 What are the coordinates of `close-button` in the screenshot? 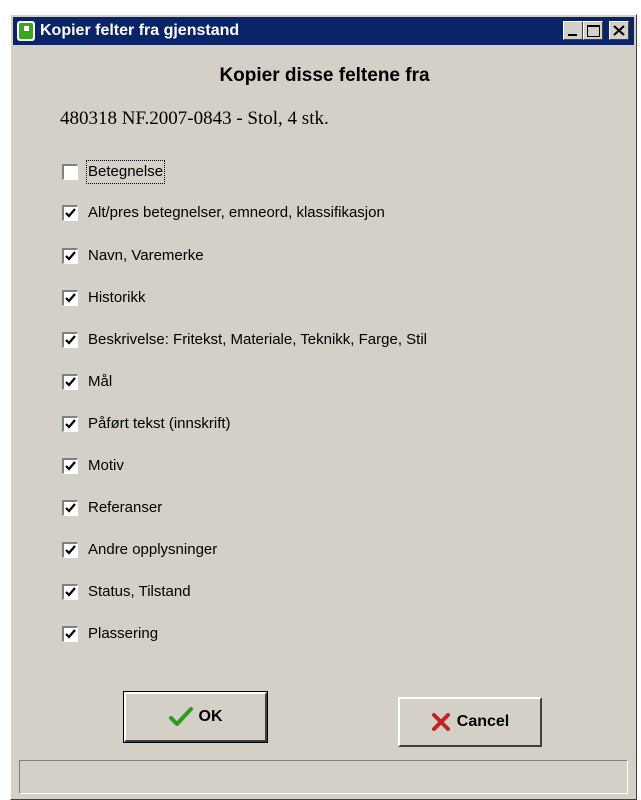 It's located at (619, 30).